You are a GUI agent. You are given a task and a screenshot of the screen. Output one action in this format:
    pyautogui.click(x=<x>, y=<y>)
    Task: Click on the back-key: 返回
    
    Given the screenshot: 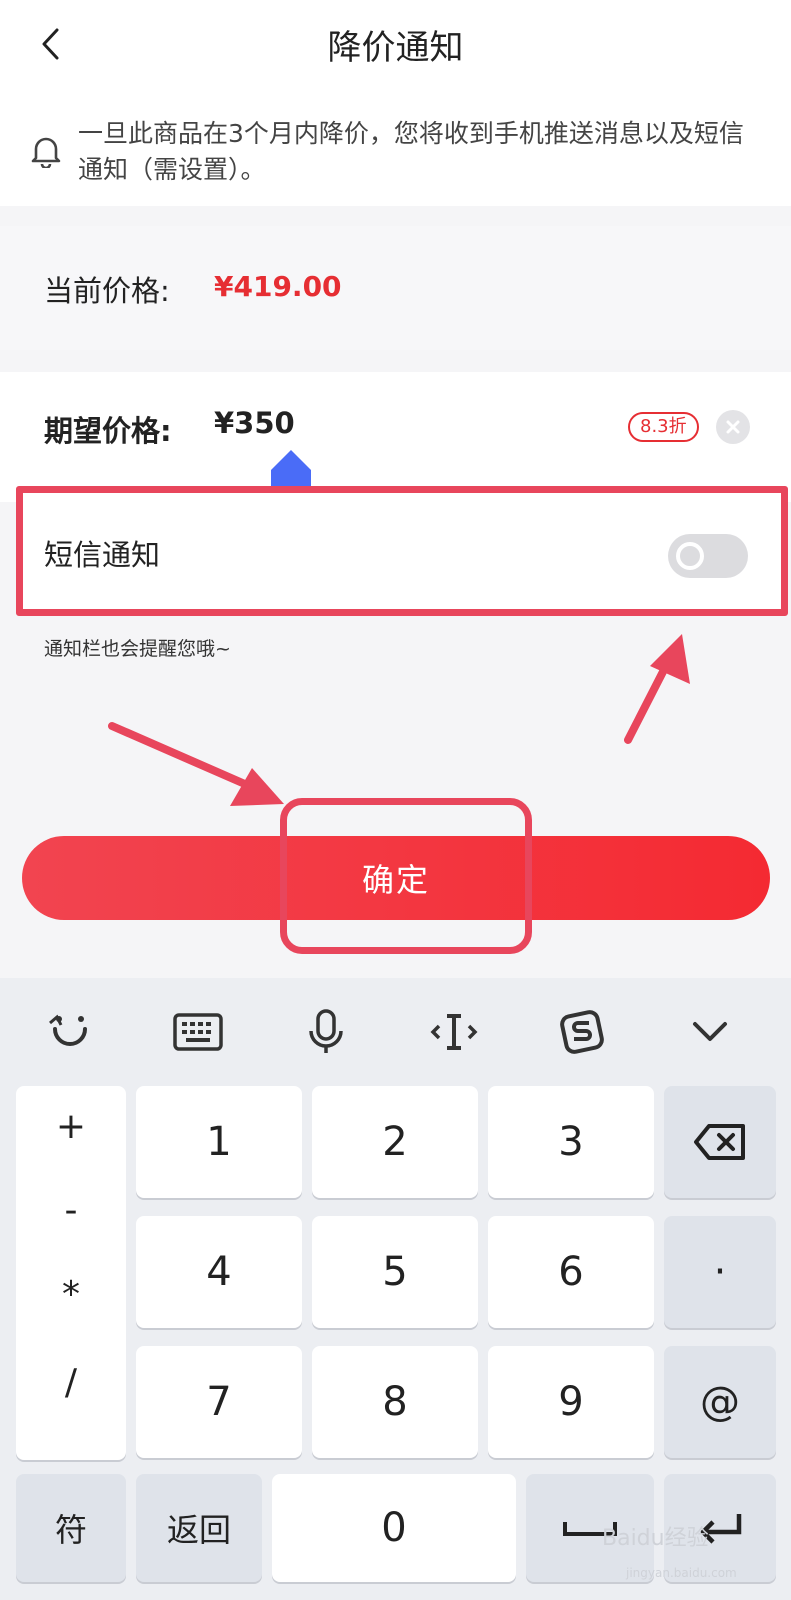 What is the action you would take?
    pyautogui.click(x=199, y=1528)
    